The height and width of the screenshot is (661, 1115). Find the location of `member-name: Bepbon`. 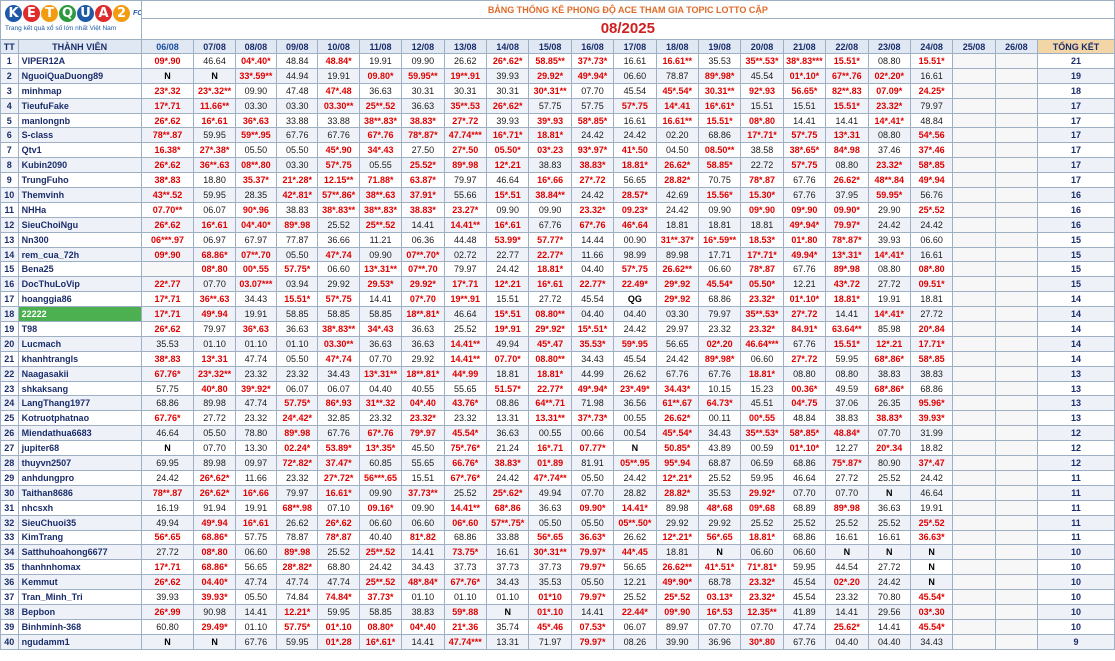

member-name: Bepbon is located at coordinates (79, 611).